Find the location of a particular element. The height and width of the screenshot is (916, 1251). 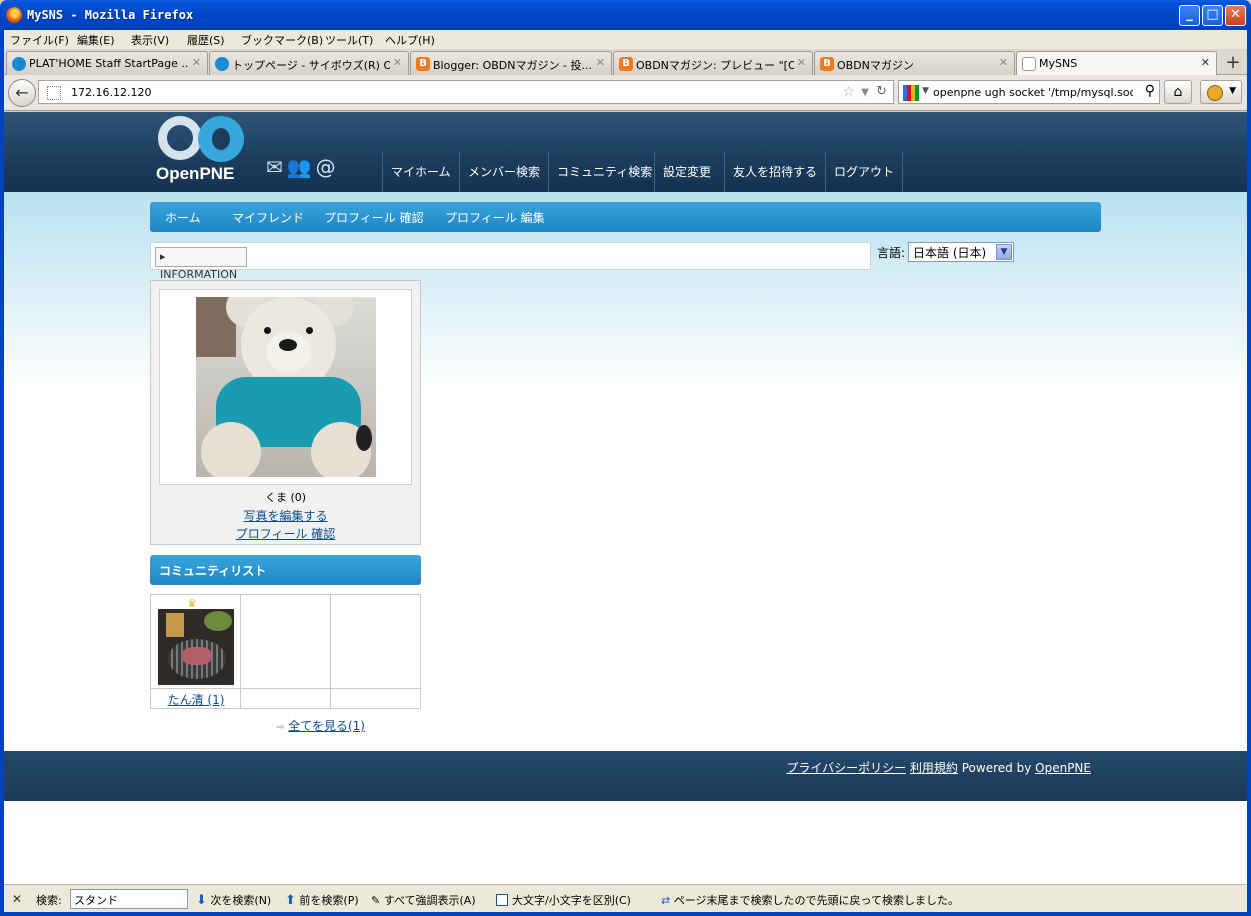

minimize-icon: _ is located at coordinates (1189, 14).